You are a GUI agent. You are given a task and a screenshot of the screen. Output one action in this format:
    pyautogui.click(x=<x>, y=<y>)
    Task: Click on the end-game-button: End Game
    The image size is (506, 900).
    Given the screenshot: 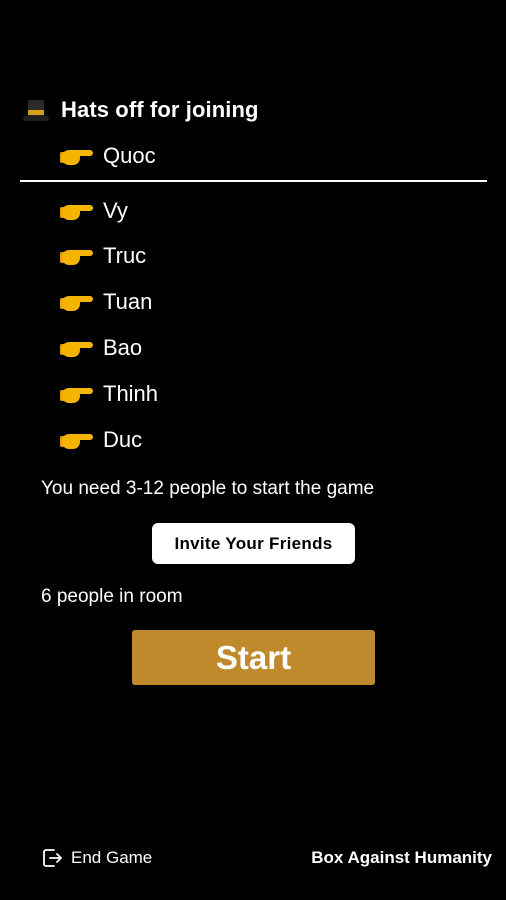 What is the action you would take?
    pyautogui.click(x=96, y=858)
    